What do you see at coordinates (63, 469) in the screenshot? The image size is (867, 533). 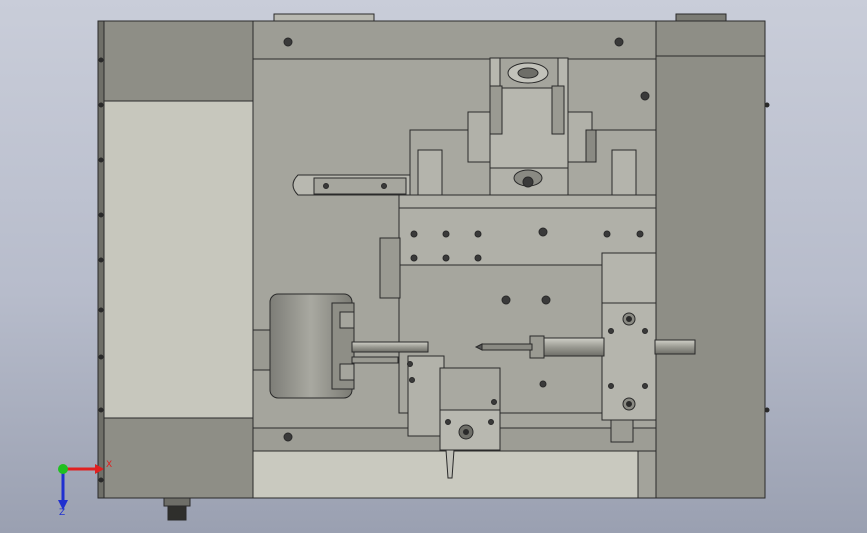 I see `y-axis-dot` at bounding box center [63, 469].